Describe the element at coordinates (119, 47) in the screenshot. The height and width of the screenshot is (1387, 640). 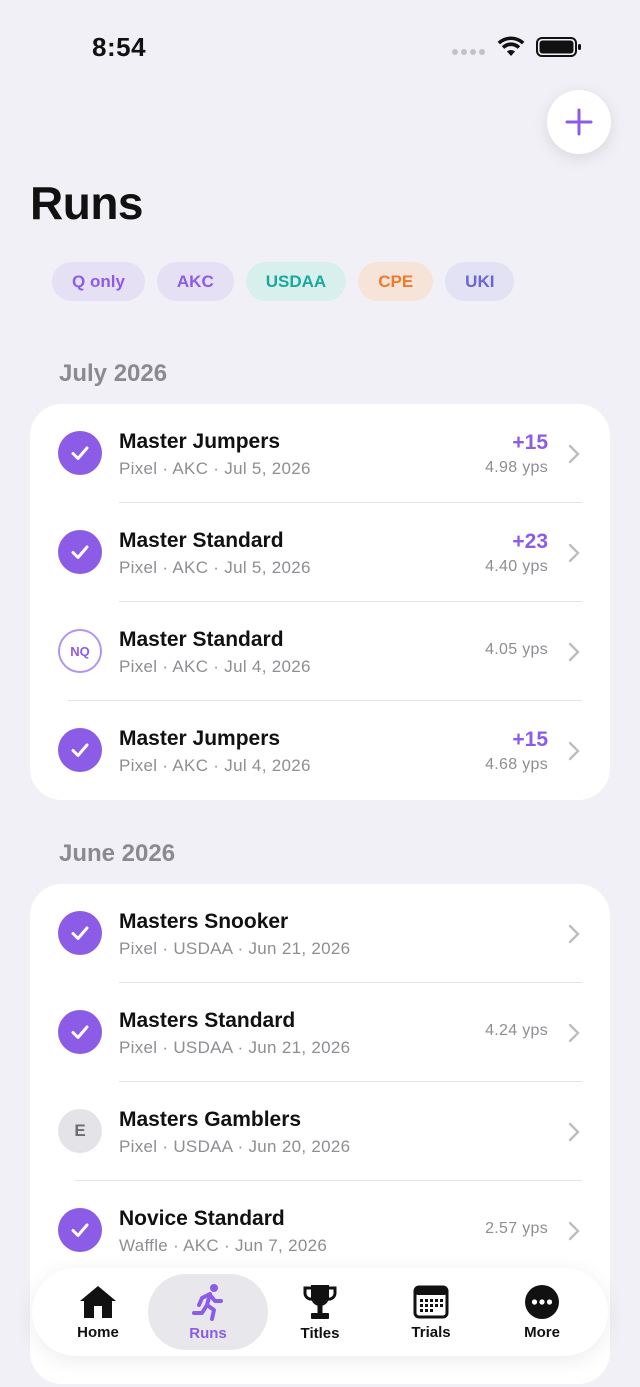
I see `status-time: 8:54` at that location.